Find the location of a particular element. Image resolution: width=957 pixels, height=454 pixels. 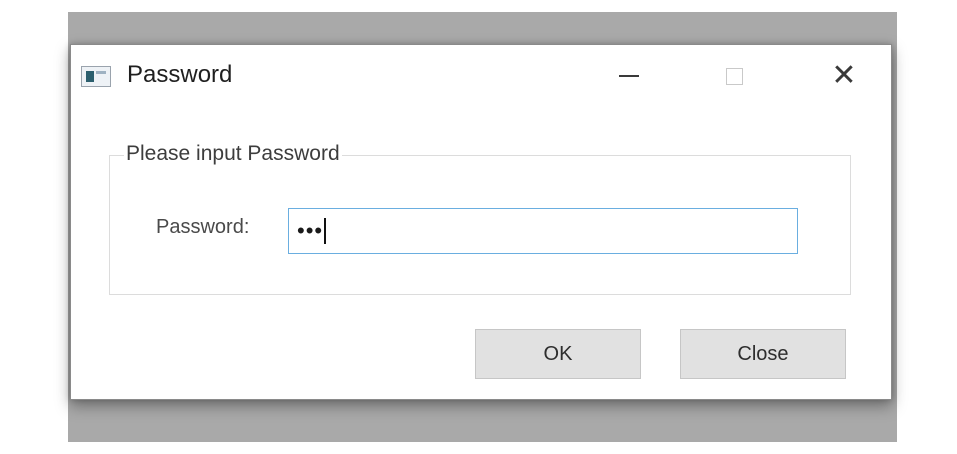

text-caret is located at coordinates (325, 231).